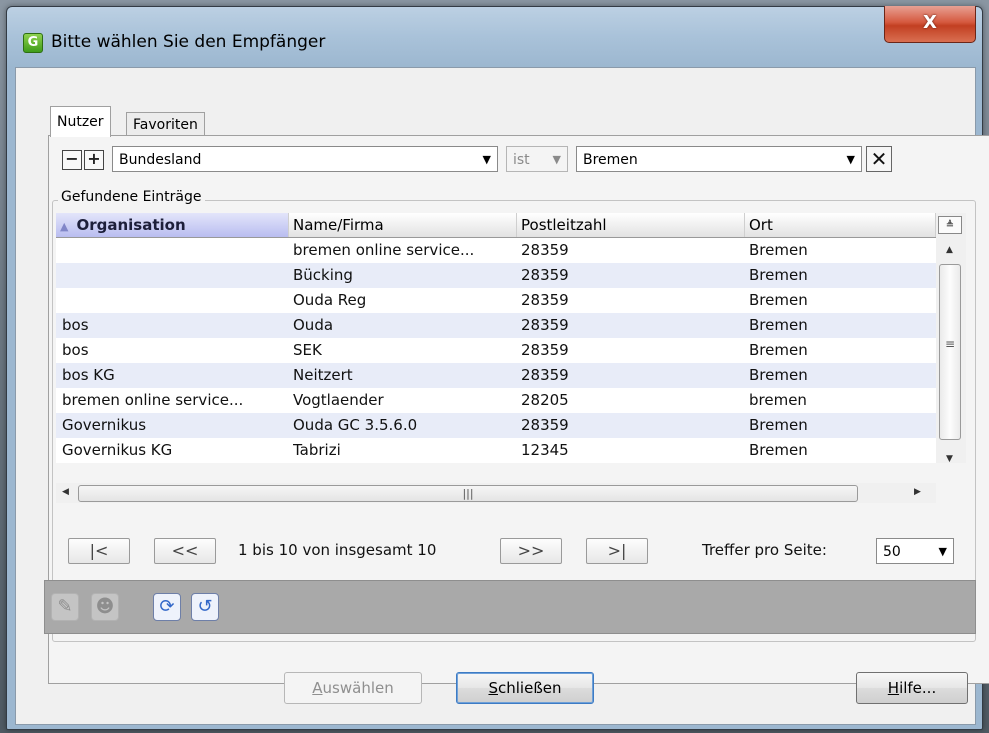 The height and width of the screenshot is (733, 989). Describe the element at coordinates (323, 375) in the screenshot. I see `table-cell-name: Neitzert` at that location.